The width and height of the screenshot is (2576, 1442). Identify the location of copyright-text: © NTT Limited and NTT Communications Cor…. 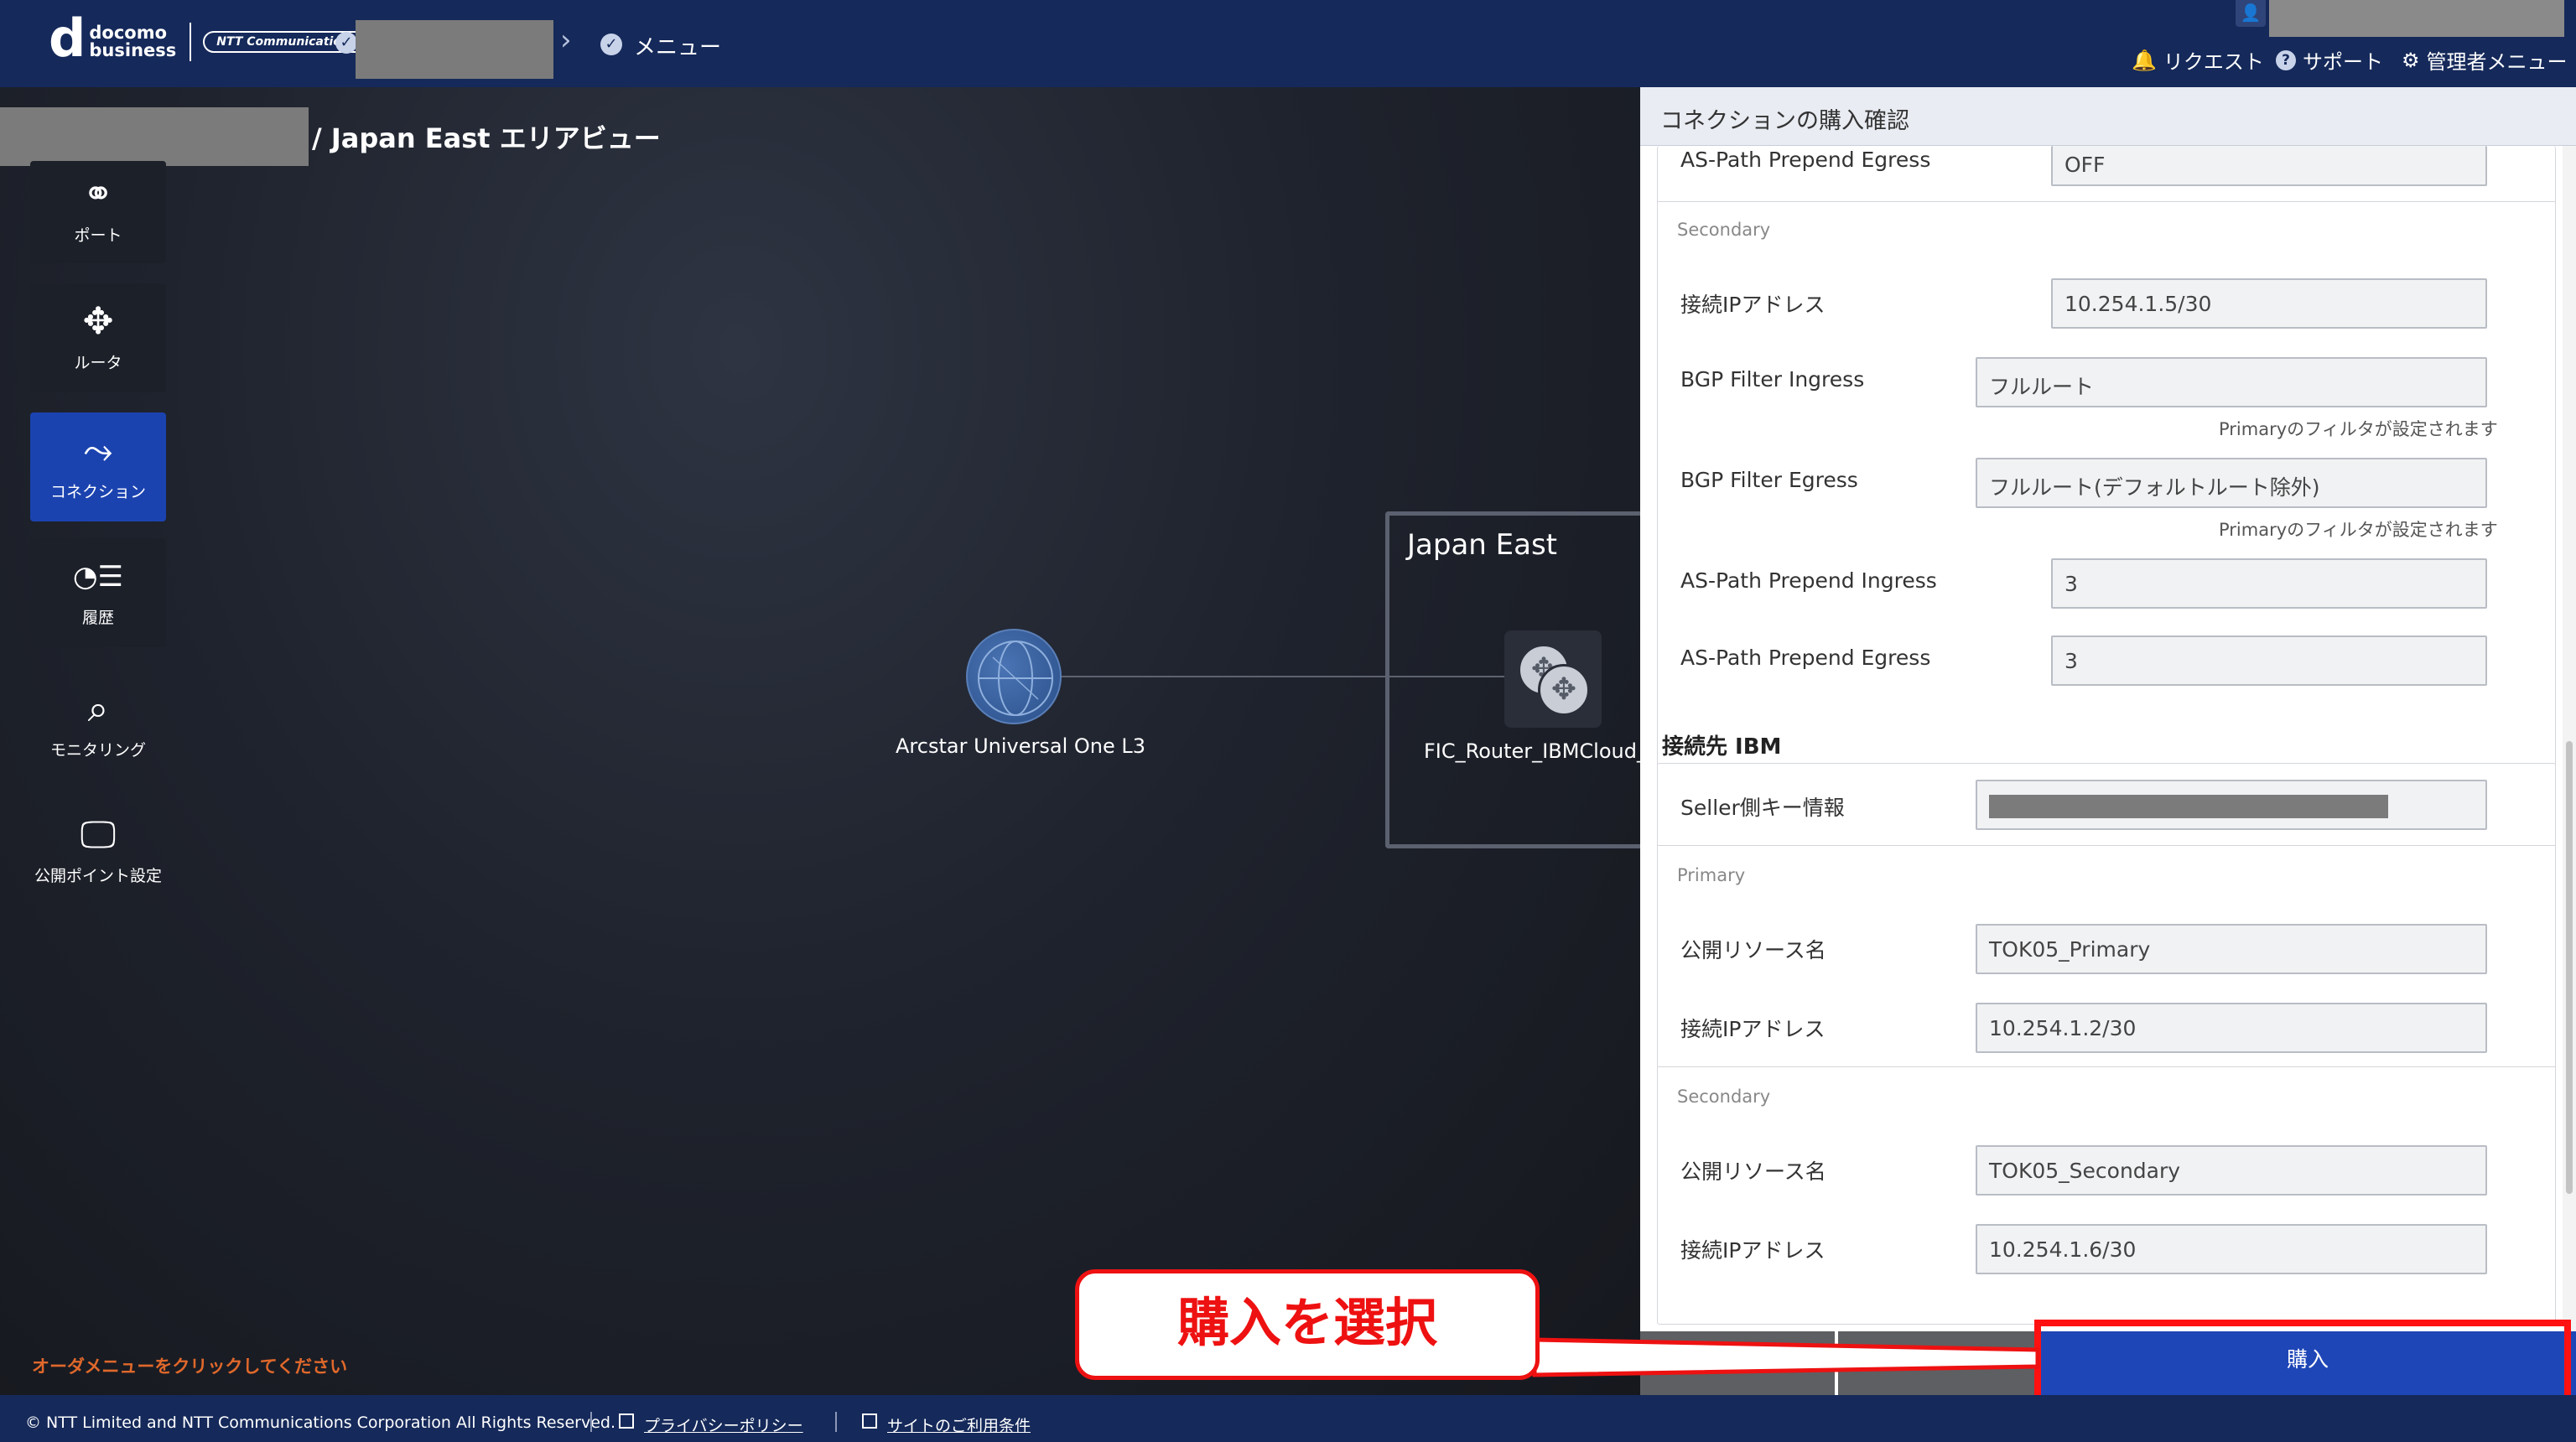
(320, 1422).